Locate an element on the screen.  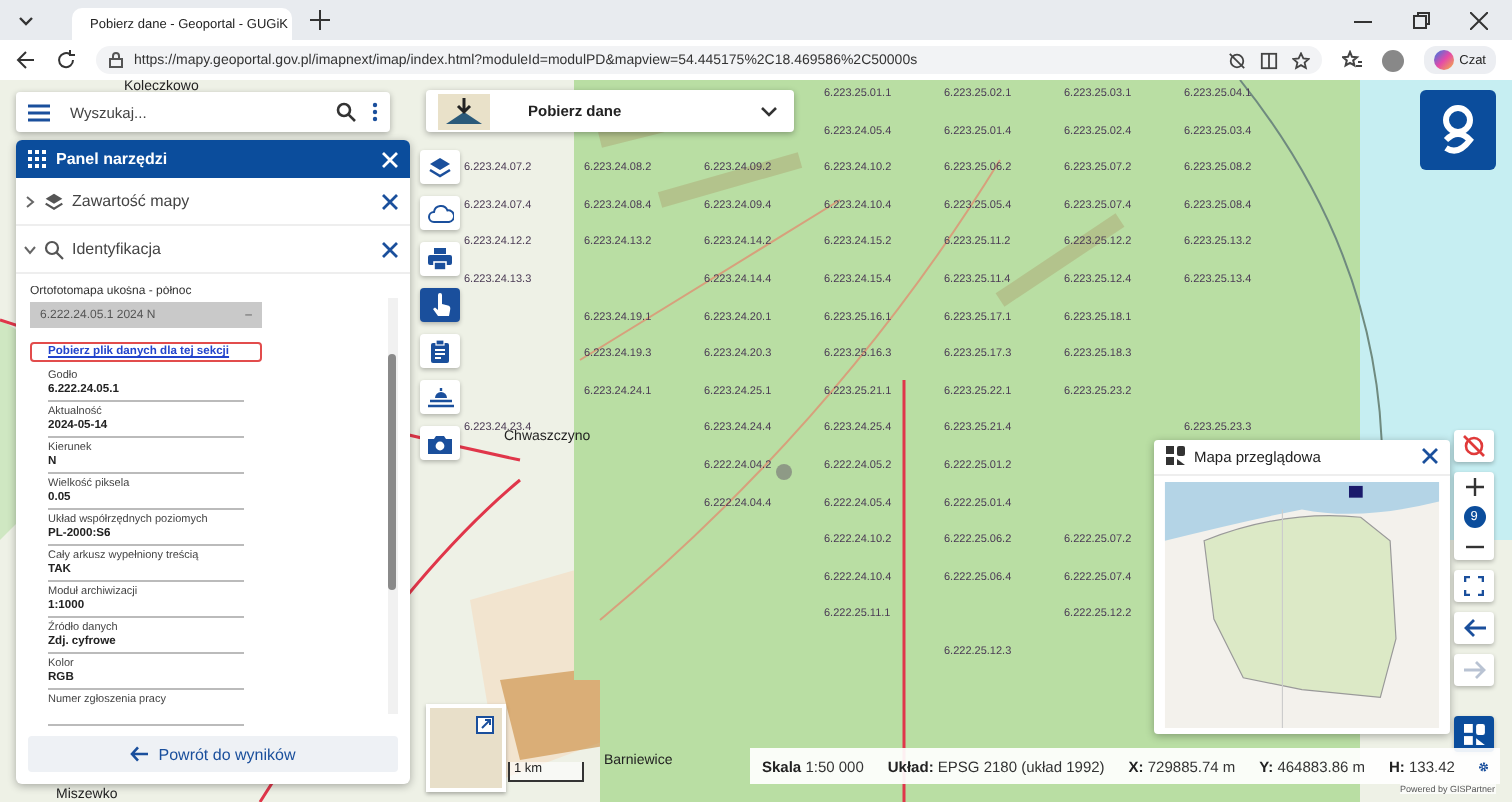
rotation-reset-button is located at coordinates (1474, 446).